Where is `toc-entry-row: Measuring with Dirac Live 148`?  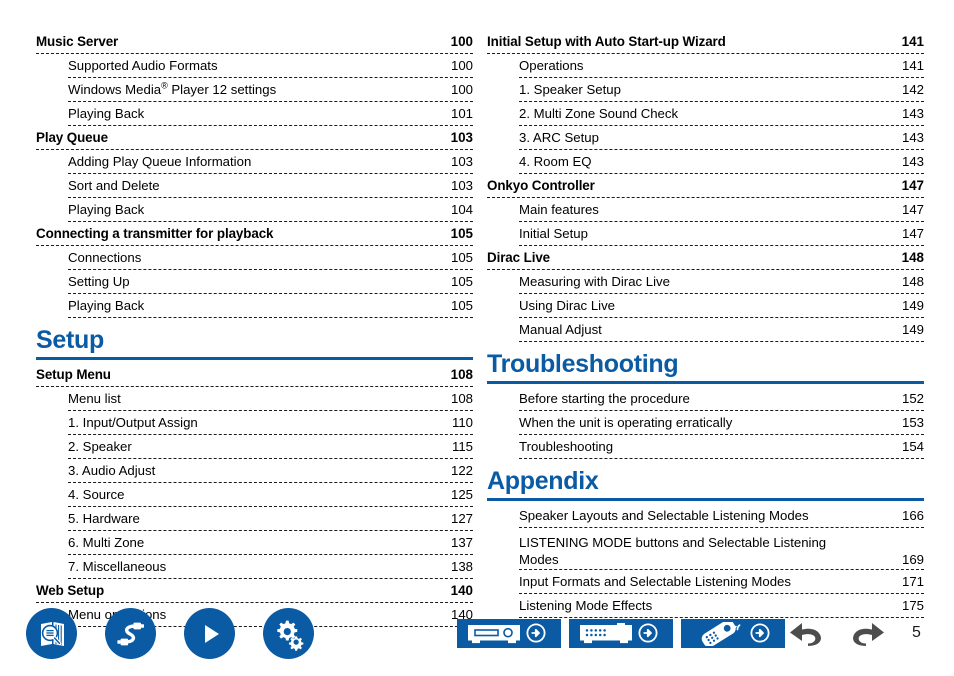
toc-entry-row: Measuring with Dirac Live 148 is located at coordinates (705, 282).